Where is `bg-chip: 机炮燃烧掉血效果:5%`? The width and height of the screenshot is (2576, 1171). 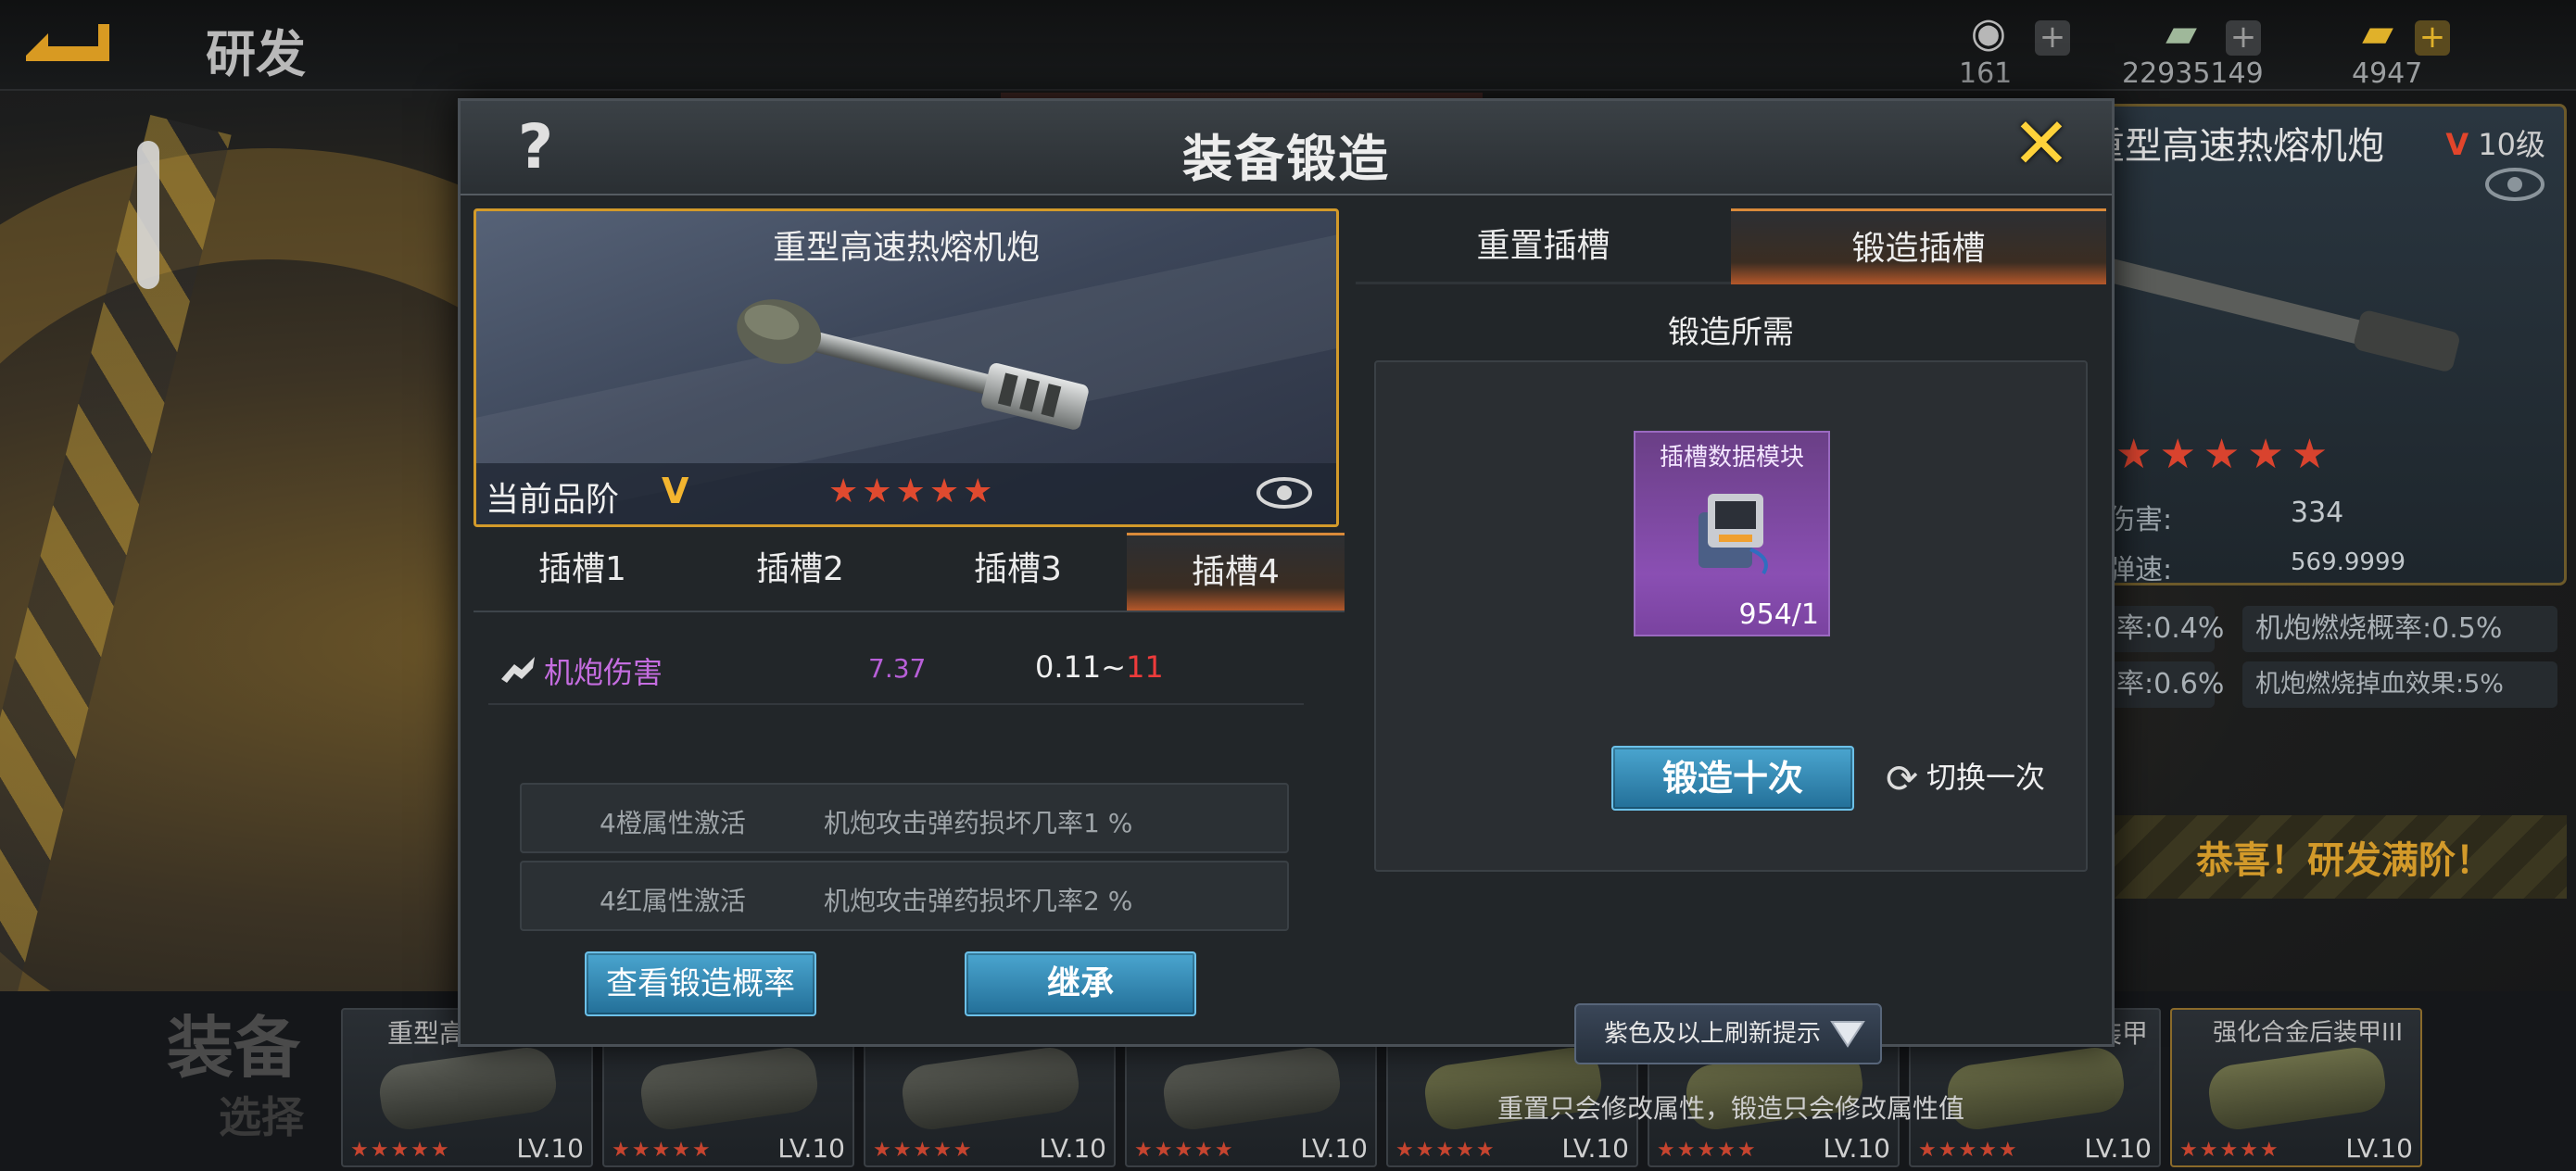 bg-chip: 机炮燃烧掉血效果:5% is located at coordinates (2399, 684).